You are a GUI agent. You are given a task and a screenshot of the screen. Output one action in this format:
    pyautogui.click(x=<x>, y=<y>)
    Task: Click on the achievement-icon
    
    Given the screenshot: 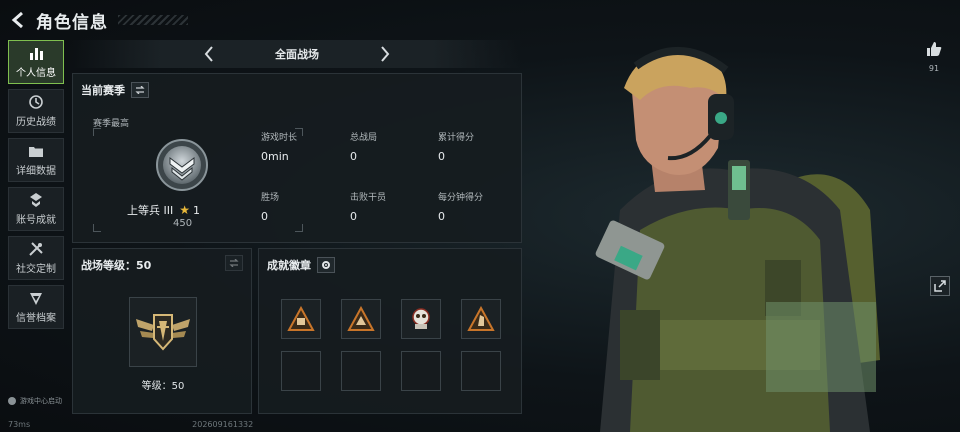 What is the action you would take?
    pyautogui.click(x=36, y=200)
    